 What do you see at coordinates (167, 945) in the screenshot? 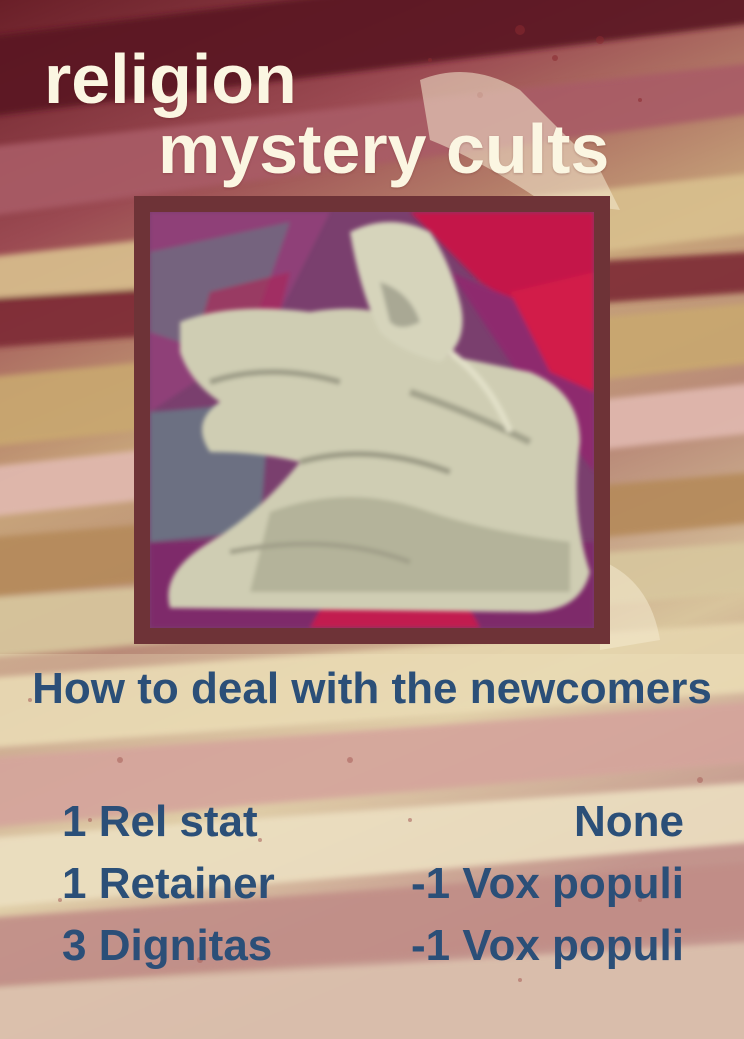
I see `option-cost: 3 Dignitas` at bounding box center [167, 945].